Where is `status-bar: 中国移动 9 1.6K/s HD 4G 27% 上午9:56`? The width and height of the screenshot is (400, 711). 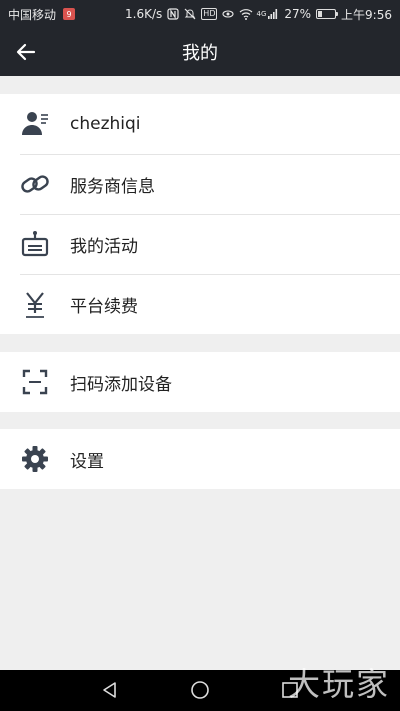 status-bar: 中国移动 9 1.6K/s HD 4G 27% 上午9:56 is located at coordinates (200, 14).